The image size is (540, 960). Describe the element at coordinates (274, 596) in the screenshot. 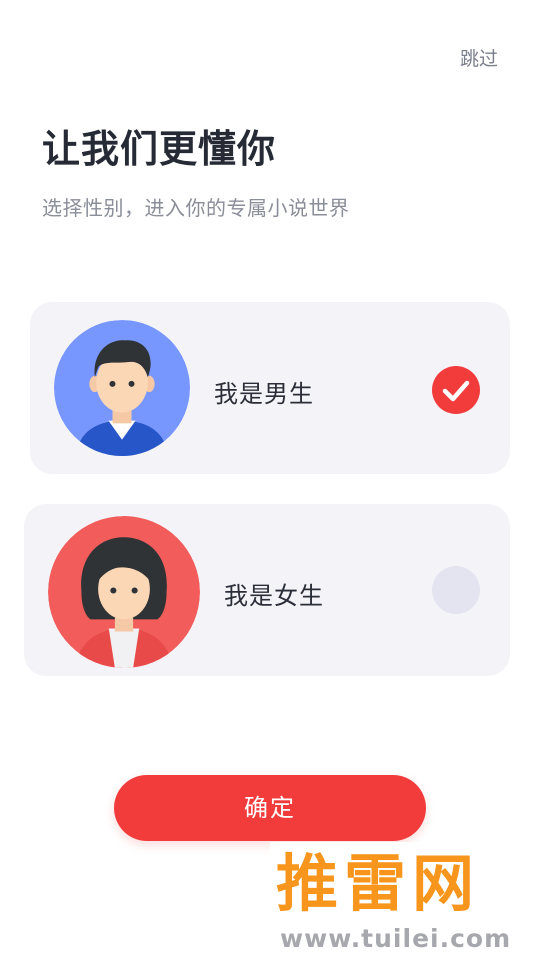

I see `option-label-female: 我是女生` at that location.